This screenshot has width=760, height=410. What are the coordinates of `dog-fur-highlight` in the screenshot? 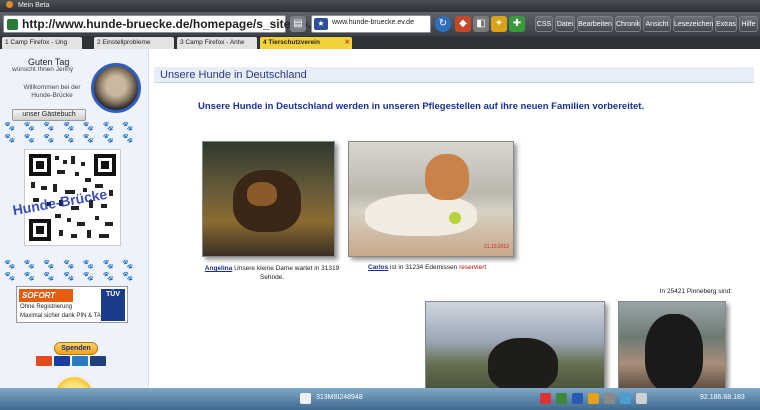 It's located at (262, 194).